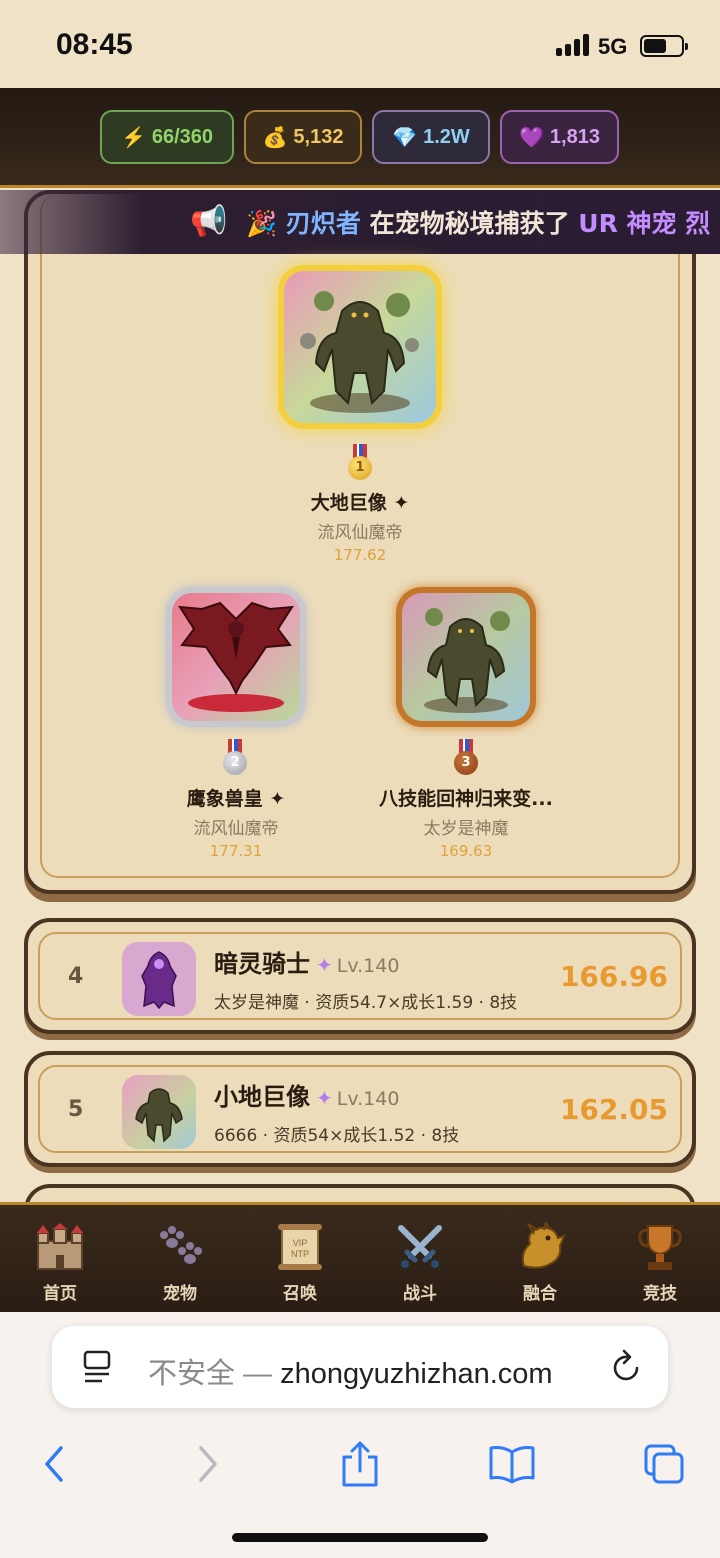 This screenshot has width=720, height=1558. What do you see at coordinates (466, 829) in the screenshot?
I see `rank-3-owner: 太岁是神魔` at bounding box center [466, 829].